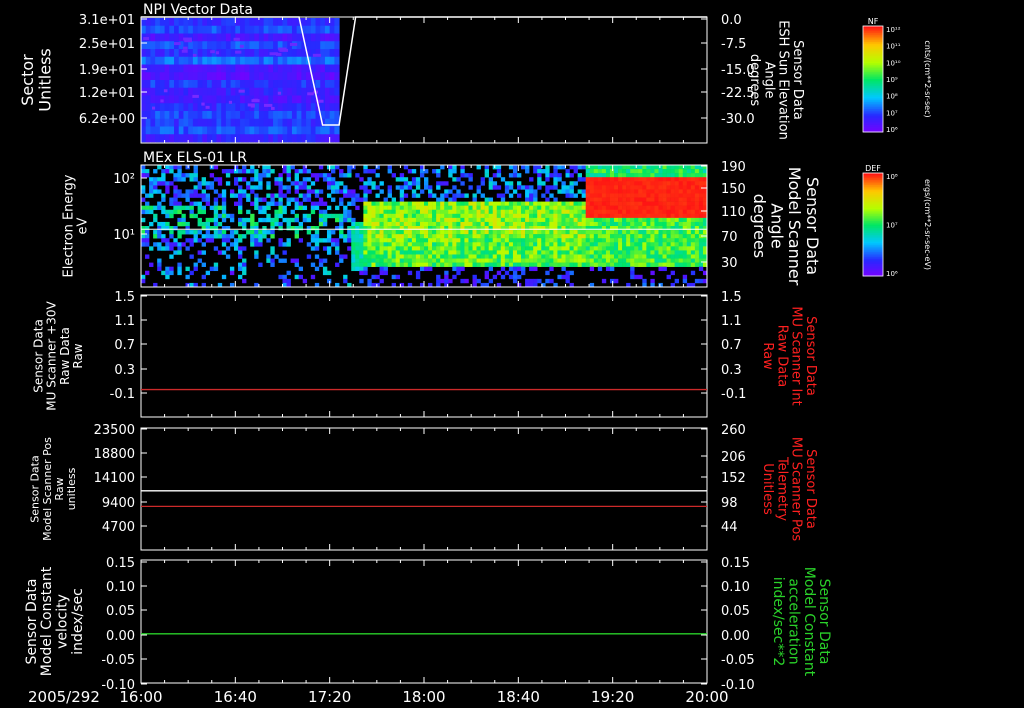 The height and width of the screenshot is (708, 1024). Describe the element at coordinates (124, 370) in the screenshot. I see `y-tick-label-left: 0.3` at that location.